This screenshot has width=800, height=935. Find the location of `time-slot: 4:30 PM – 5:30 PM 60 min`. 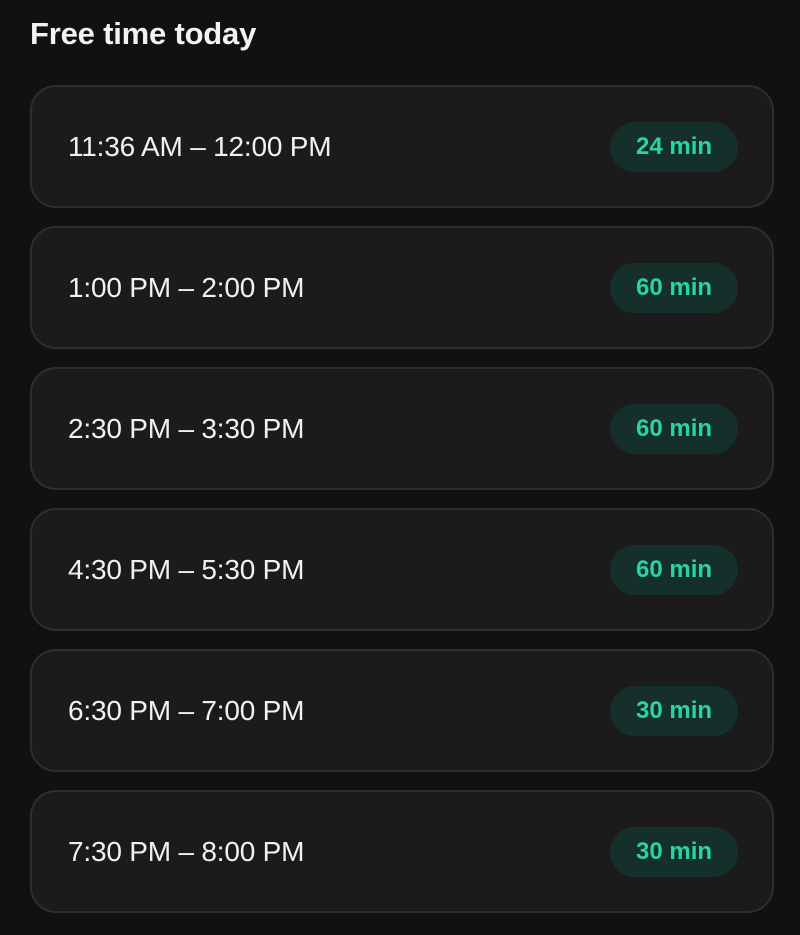

time-slot: 4:30 PM – 5:30 PM 60 min is located at coordinates (402, 569).